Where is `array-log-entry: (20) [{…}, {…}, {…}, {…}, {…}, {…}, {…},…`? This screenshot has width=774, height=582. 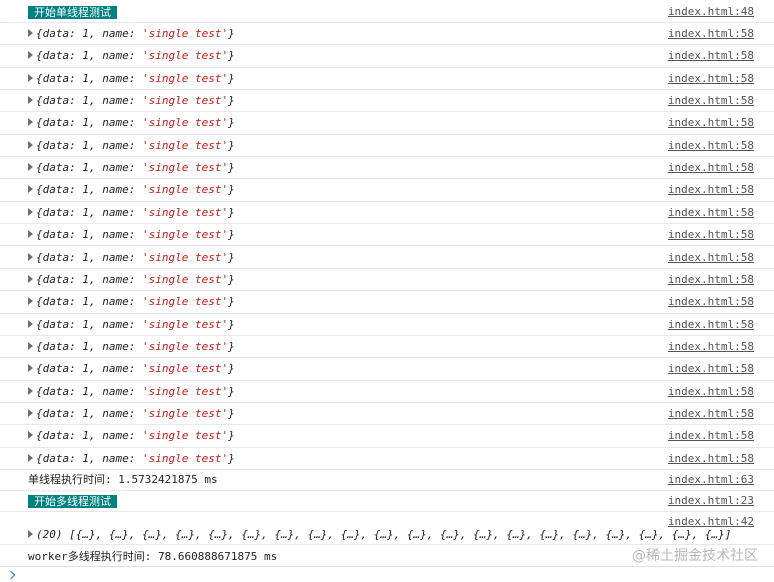 array-log-entry: (20) [{…}, {…}, {…}, {…}, {…}, {…}, {…},… is located at coordinates (379, 535).